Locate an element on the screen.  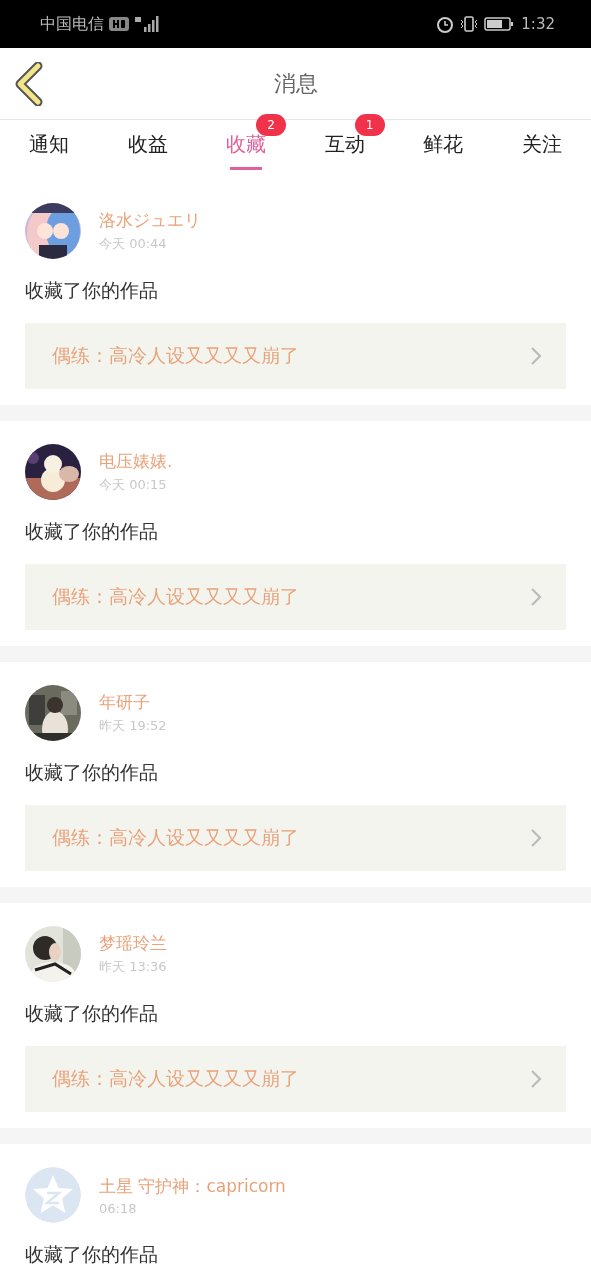
tab: 关注 is located at coordinates (541, 140).